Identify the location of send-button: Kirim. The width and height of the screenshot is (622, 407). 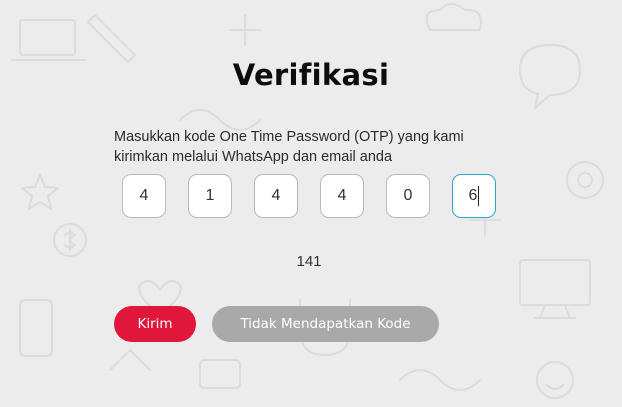
(155, 324).